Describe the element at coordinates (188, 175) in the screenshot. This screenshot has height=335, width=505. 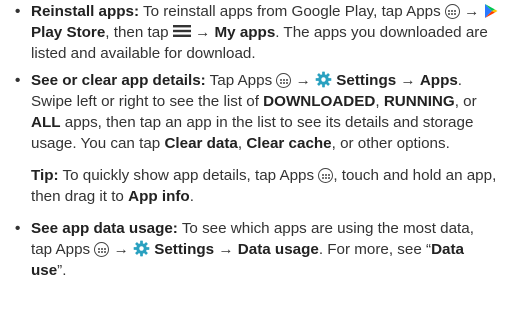
I see `text: To quickly show app details, tap Apps` at that location.